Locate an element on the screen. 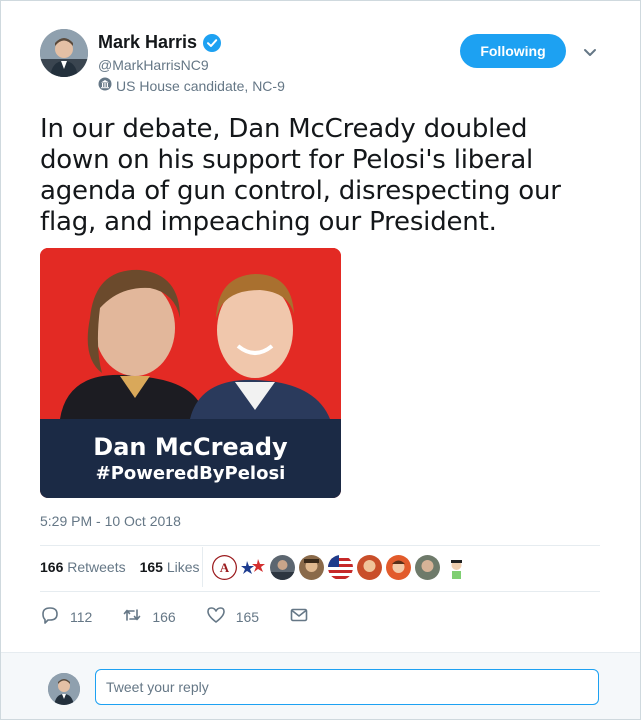 The image size is (641, 720). likes-stat: 165 Likes is located at coordinates (170, 567).